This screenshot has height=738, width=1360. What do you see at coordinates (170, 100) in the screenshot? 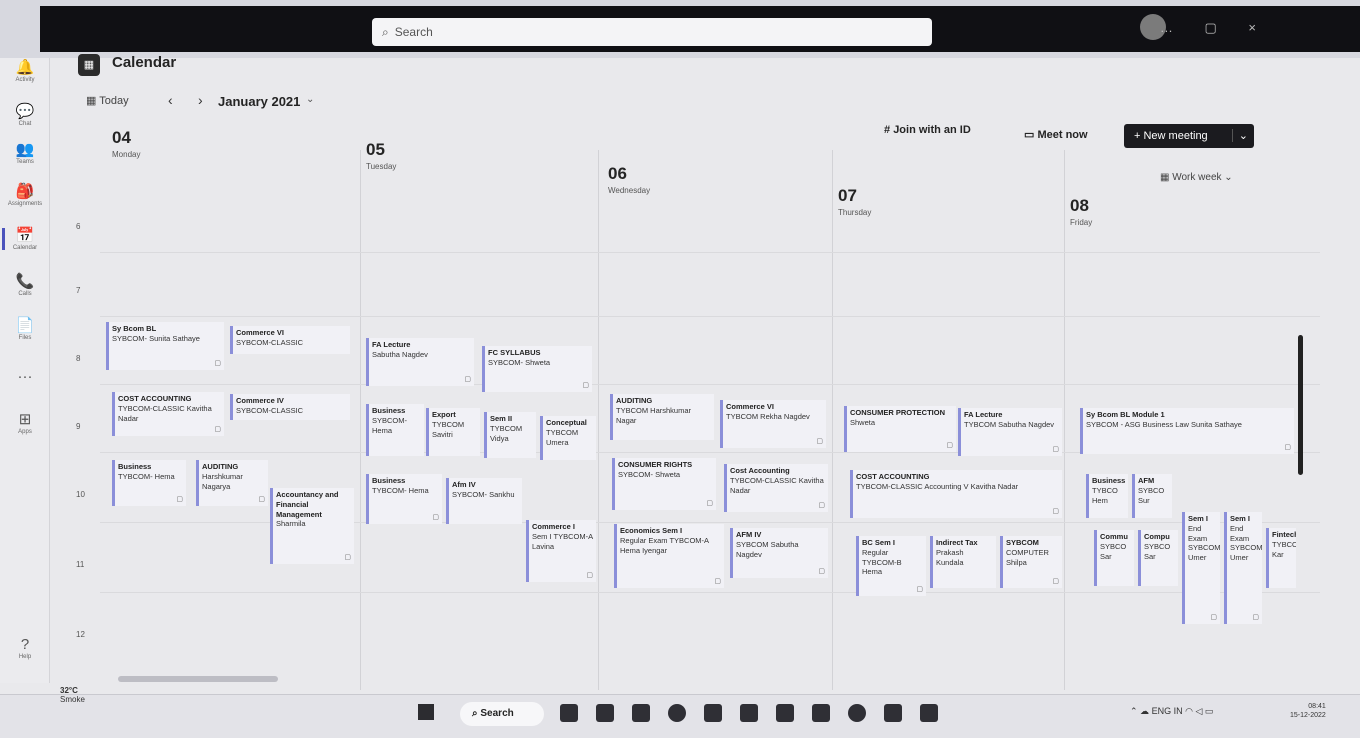
I see `previous-week-button: ‹` at bounding box center [170, 100].